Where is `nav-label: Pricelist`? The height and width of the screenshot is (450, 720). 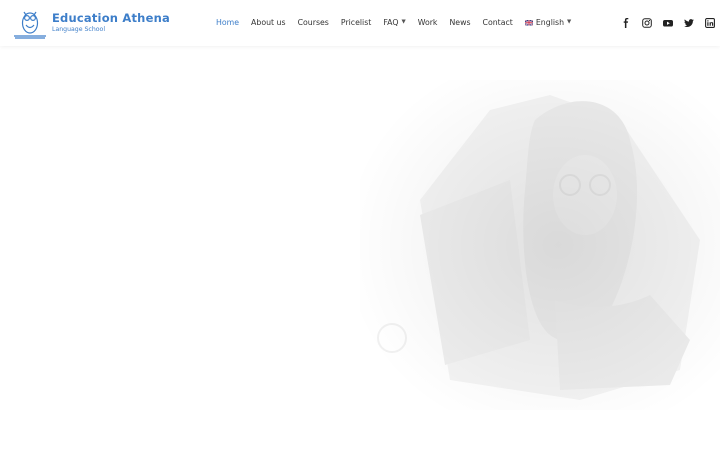 nav-label: Pricelist is located at coordinates (356, 23).